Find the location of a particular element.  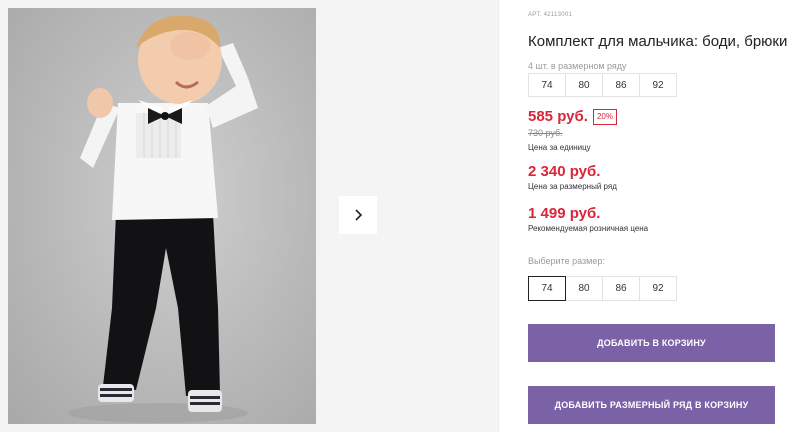

old-price: 730 руб. is located at coordinates (545, 133).